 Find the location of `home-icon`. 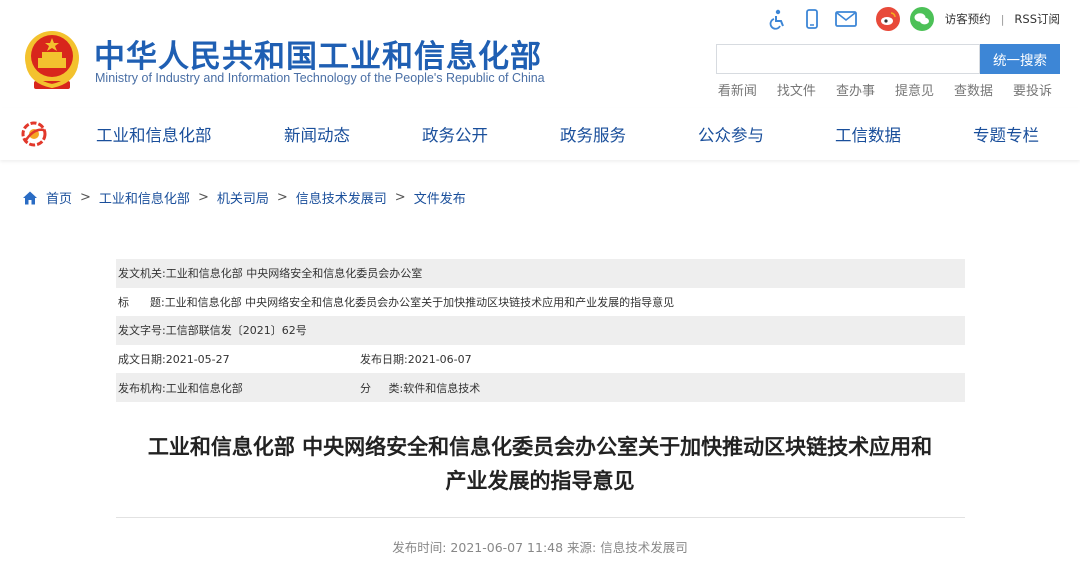

home-icon is located at coordinates (30, 198).